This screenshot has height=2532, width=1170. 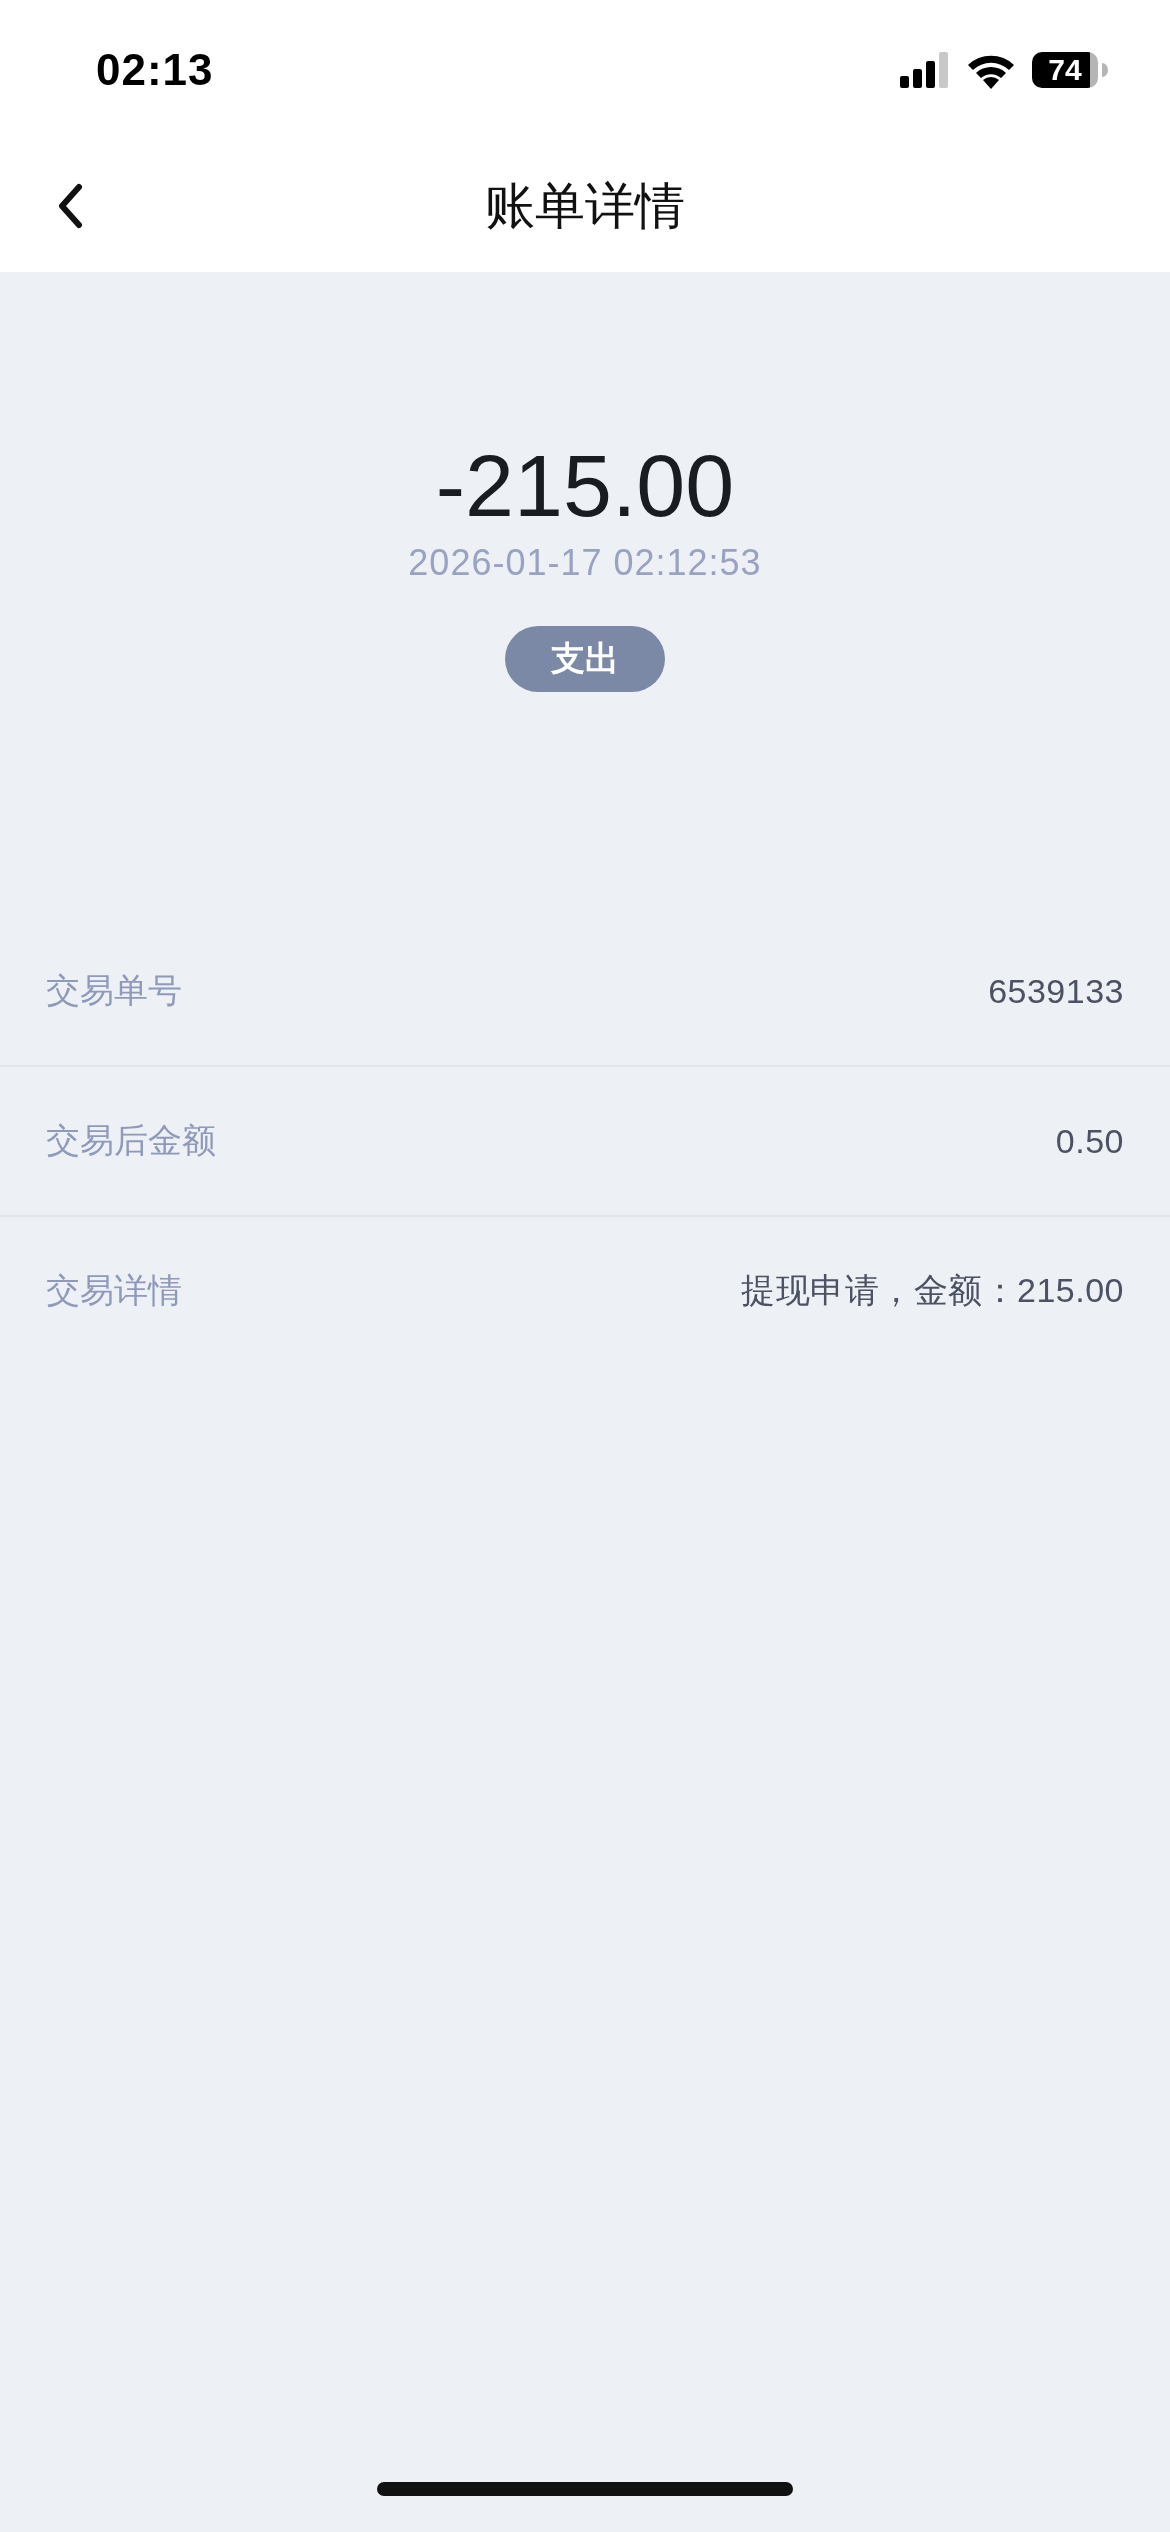 I want to click on type-tag: 支出, so click(x=585, y=659).